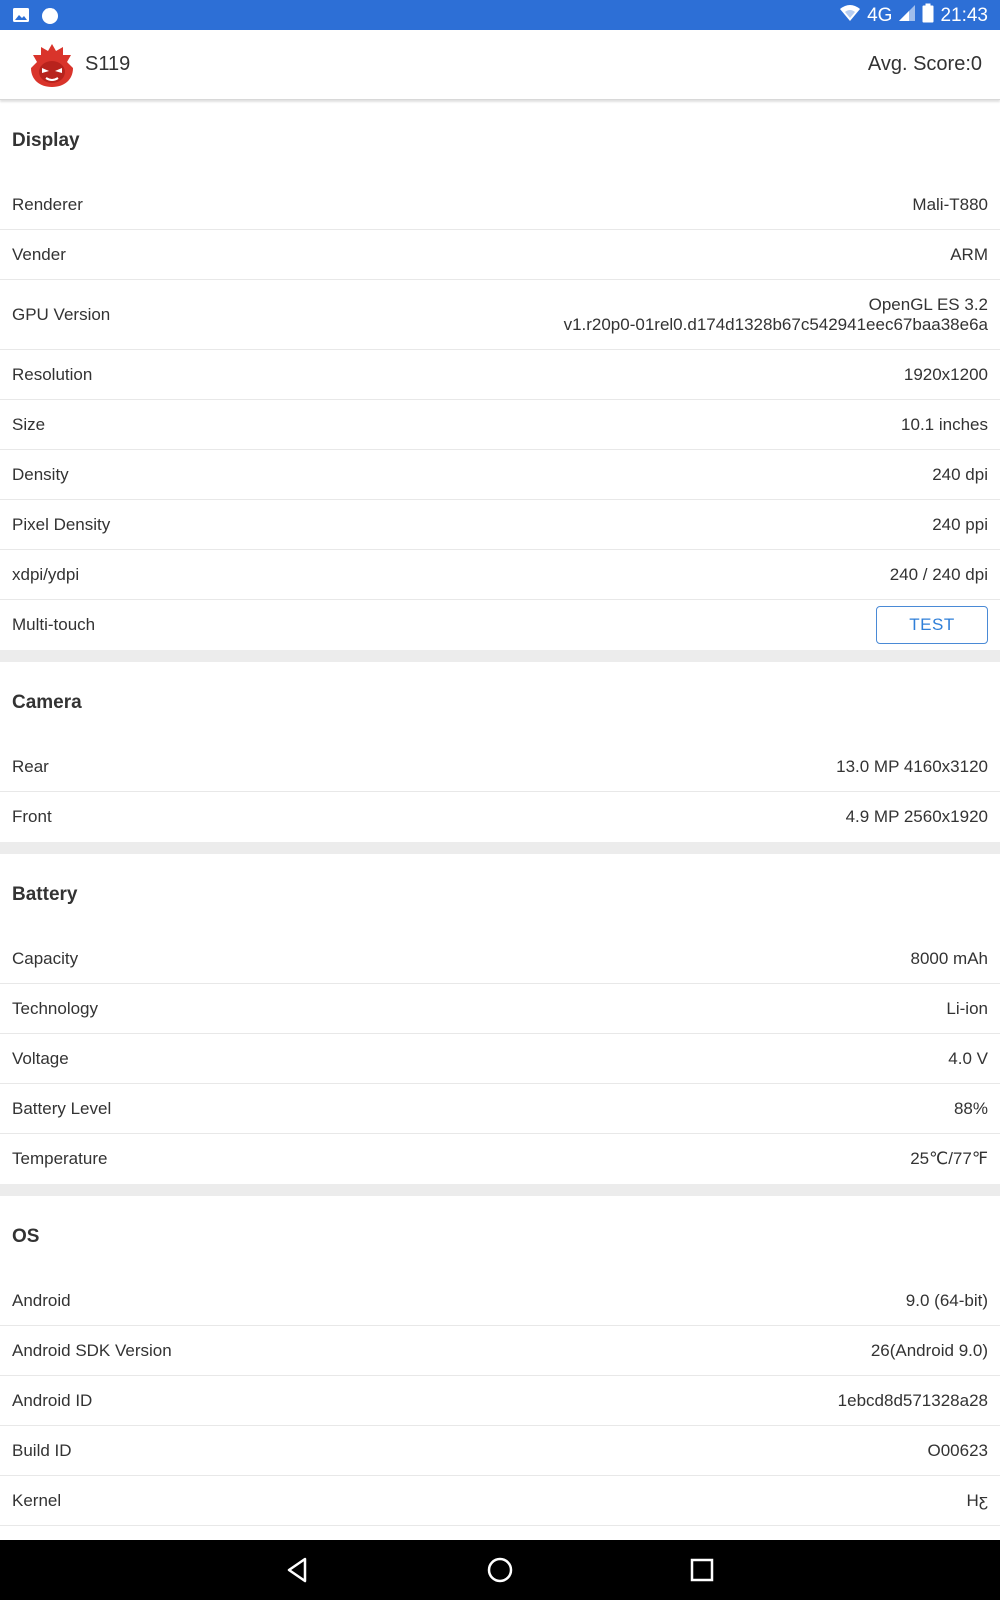 This screenshot has height=1600, width=1000. What do you see at coordinates (916, 816) in the screenshot?
I see `row-value: 4.9 MP 2560x1920` at bounding box center [916, 816].